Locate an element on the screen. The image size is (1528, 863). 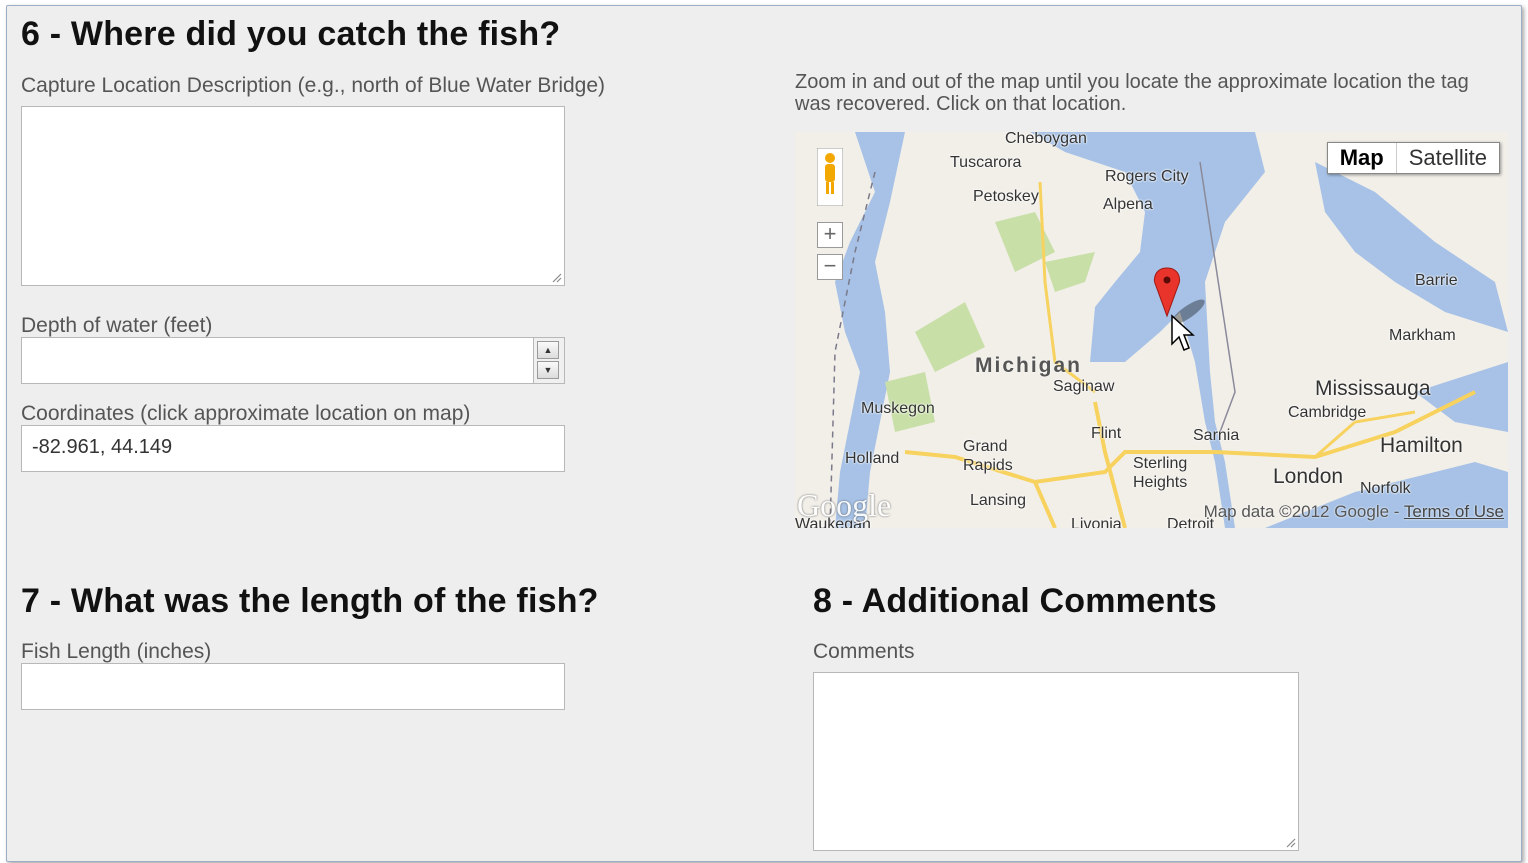
map-copyright: Map data ©2012 Google - Terms of Use is located at coordinates (1354, 512).